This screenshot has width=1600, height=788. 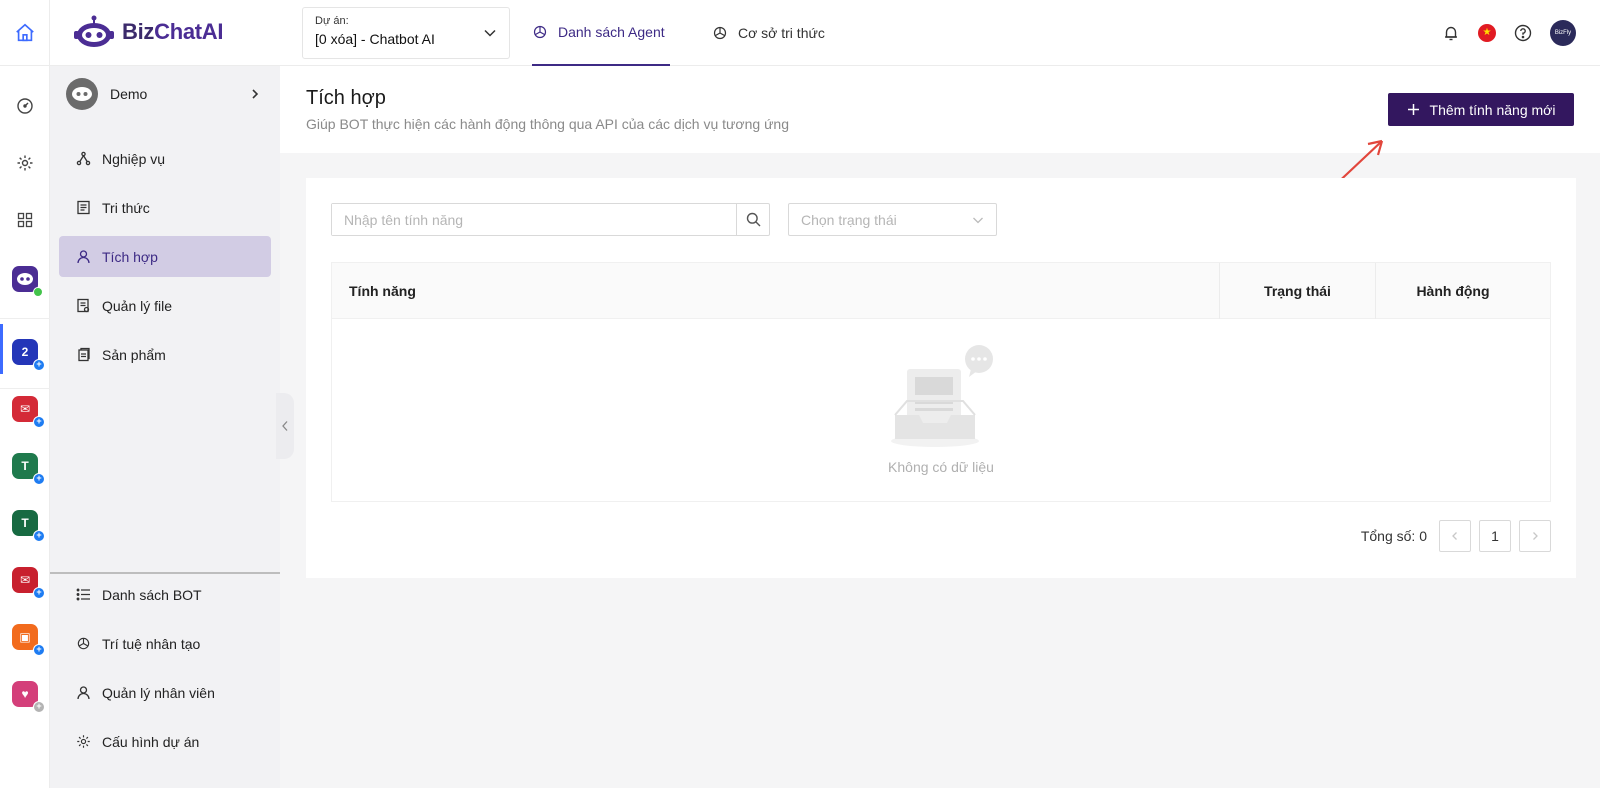 What do you see at coordinates (1487, 33) in the screenshot?
I see `vietnam-flag-icon: ★` at bounding box center [1487, 33].